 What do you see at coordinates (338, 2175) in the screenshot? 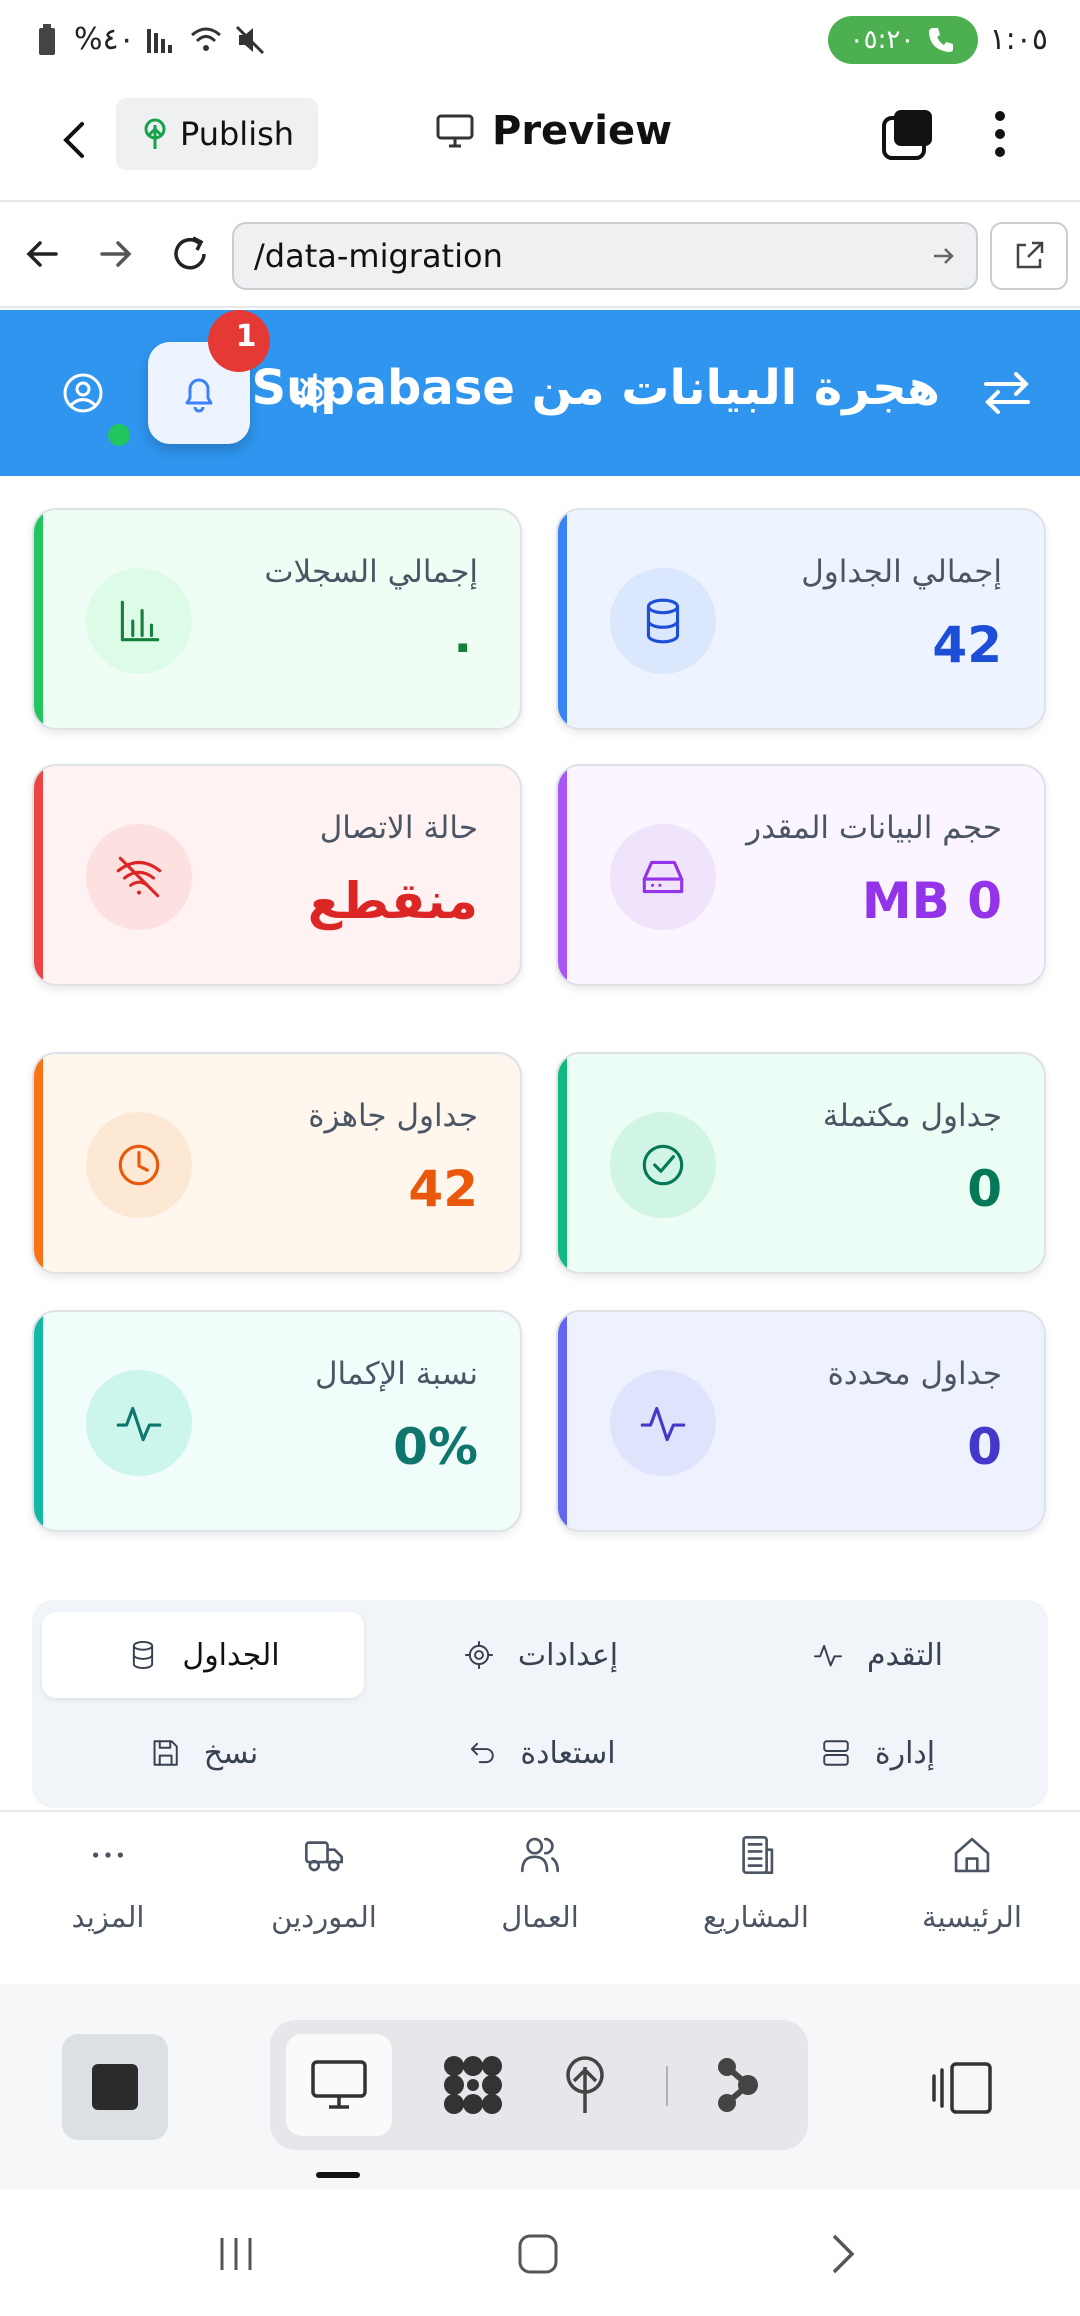
I see `active-indicator` at bounding box center [338, 2175].